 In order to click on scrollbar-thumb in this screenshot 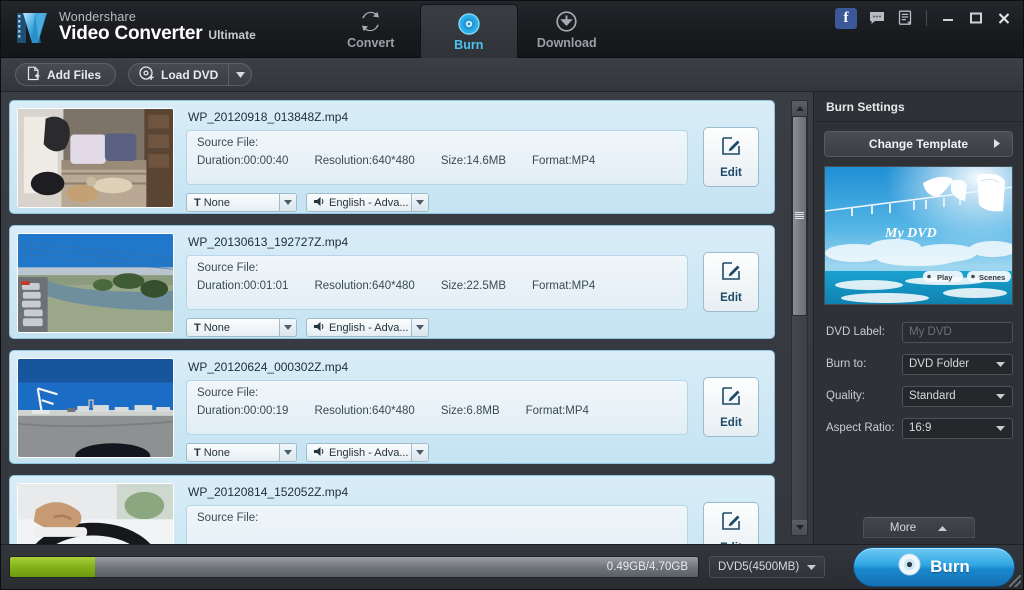, I will do `click(799, 216)`.